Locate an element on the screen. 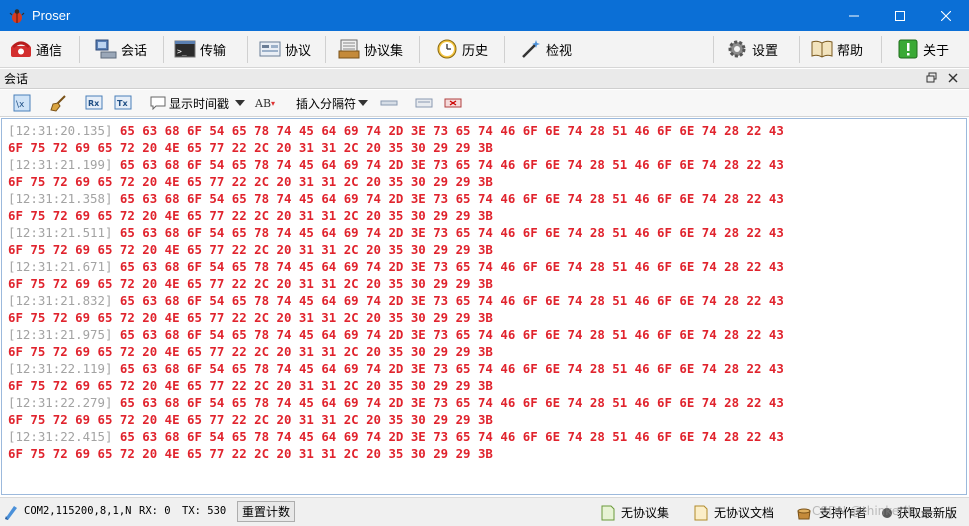 The width and height of the screenshot is (969, 526). log-timestamp: [12:31:20.135] is located at coordinates (60, 130).